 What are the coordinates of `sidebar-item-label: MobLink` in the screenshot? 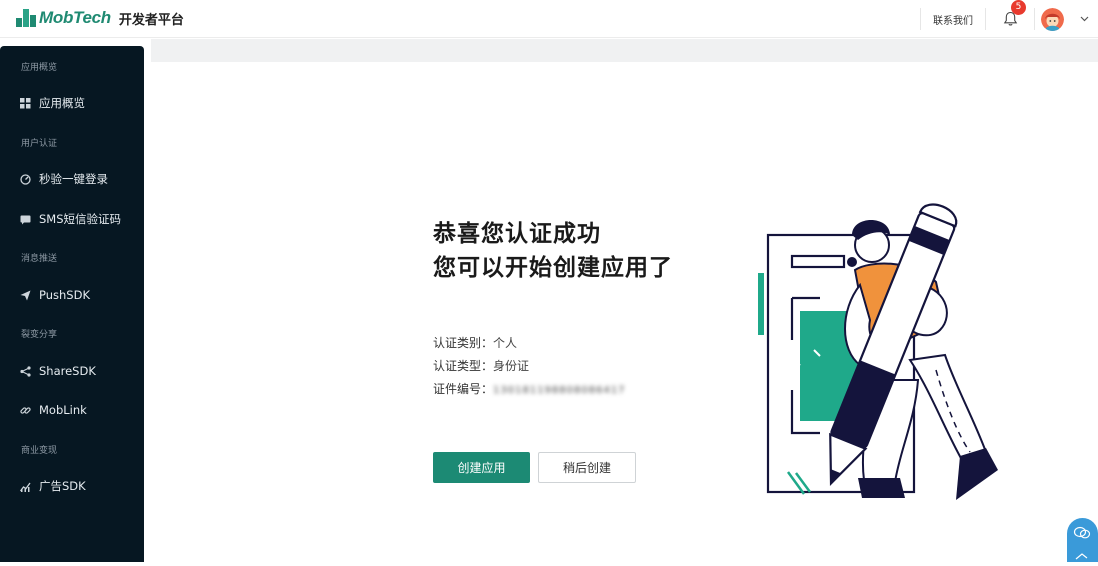 It's located at (63, 410).